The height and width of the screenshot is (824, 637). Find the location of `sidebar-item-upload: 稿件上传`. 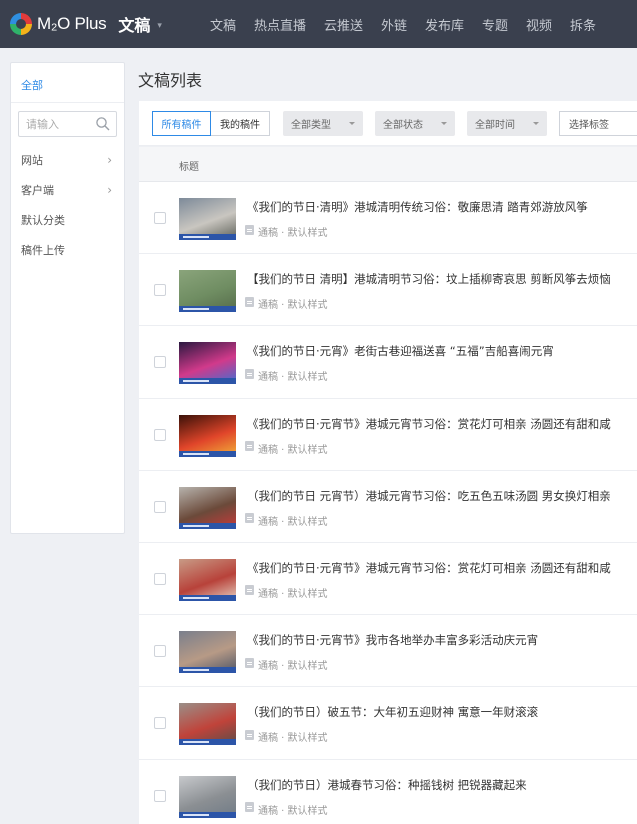

sidebar-item-upload: 稿件上传 is located at coordinates (67, 250).